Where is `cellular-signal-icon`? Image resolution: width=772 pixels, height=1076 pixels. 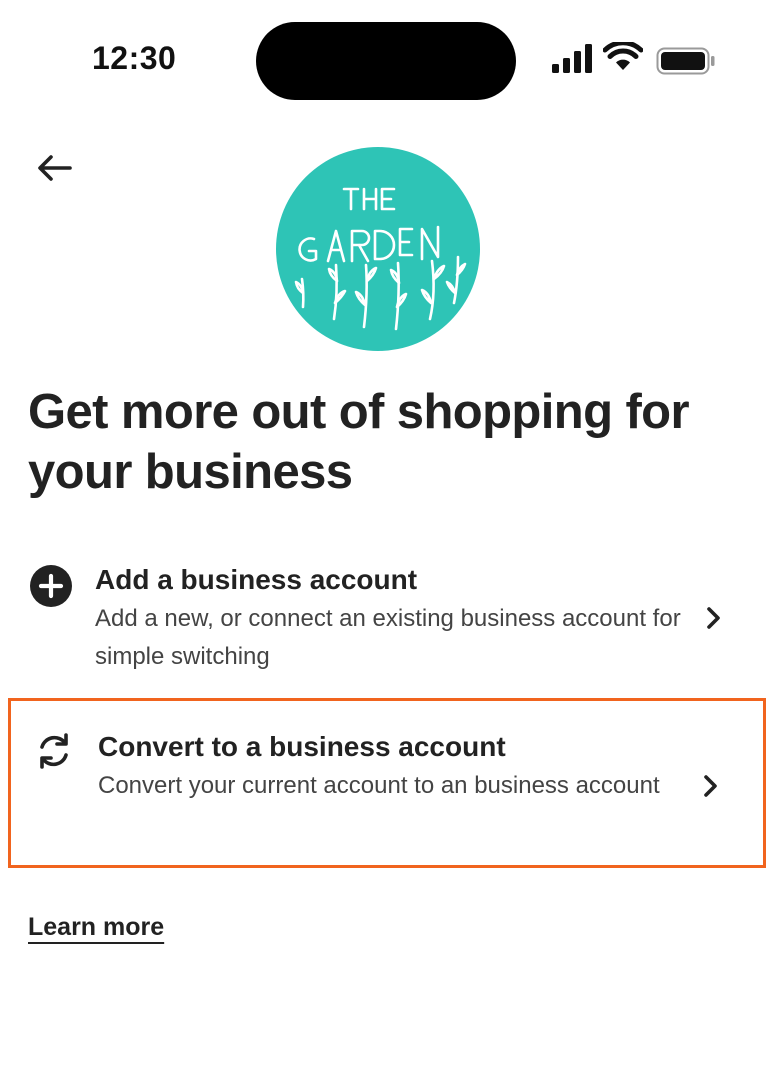
cellular-signal-icon is located at coordinates (572, 58).